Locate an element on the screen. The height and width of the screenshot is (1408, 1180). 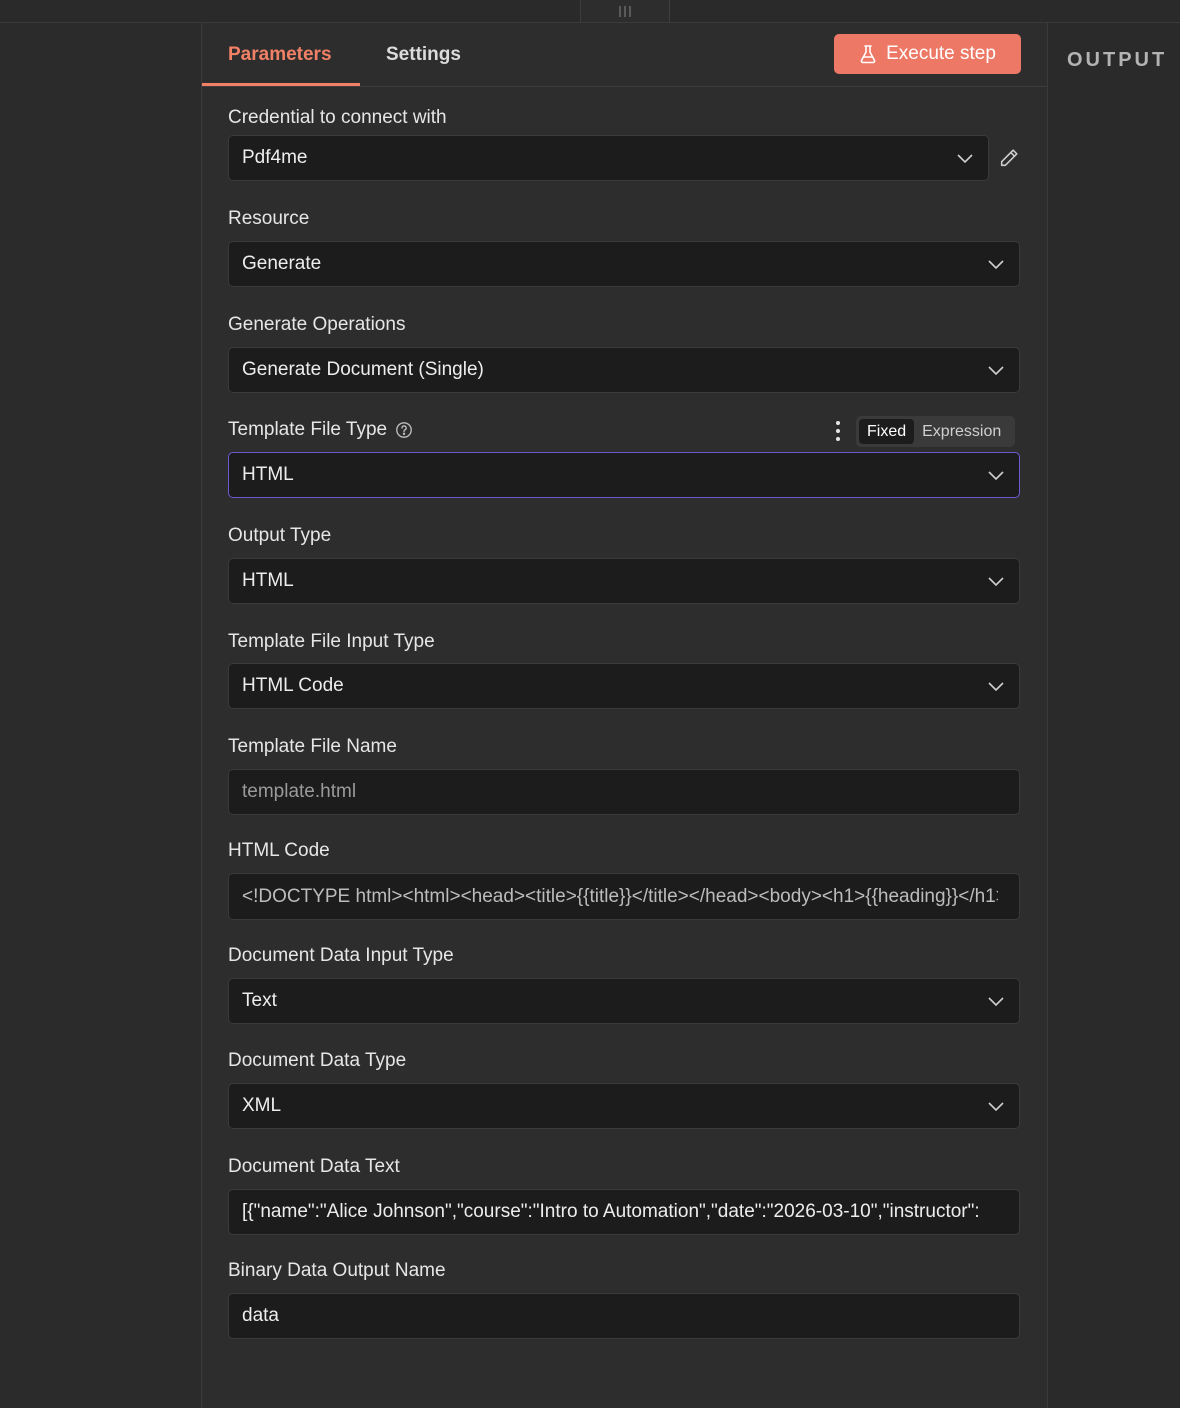
html-code-label: HTML Code is located at coordinates (279, 851).